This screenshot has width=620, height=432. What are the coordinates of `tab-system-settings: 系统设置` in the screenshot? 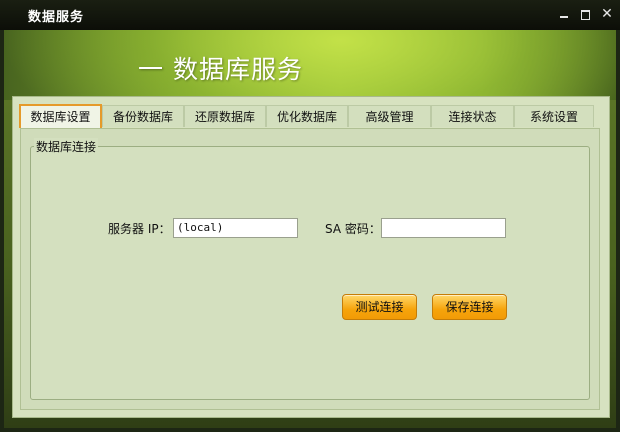 It's located at (554, 116).